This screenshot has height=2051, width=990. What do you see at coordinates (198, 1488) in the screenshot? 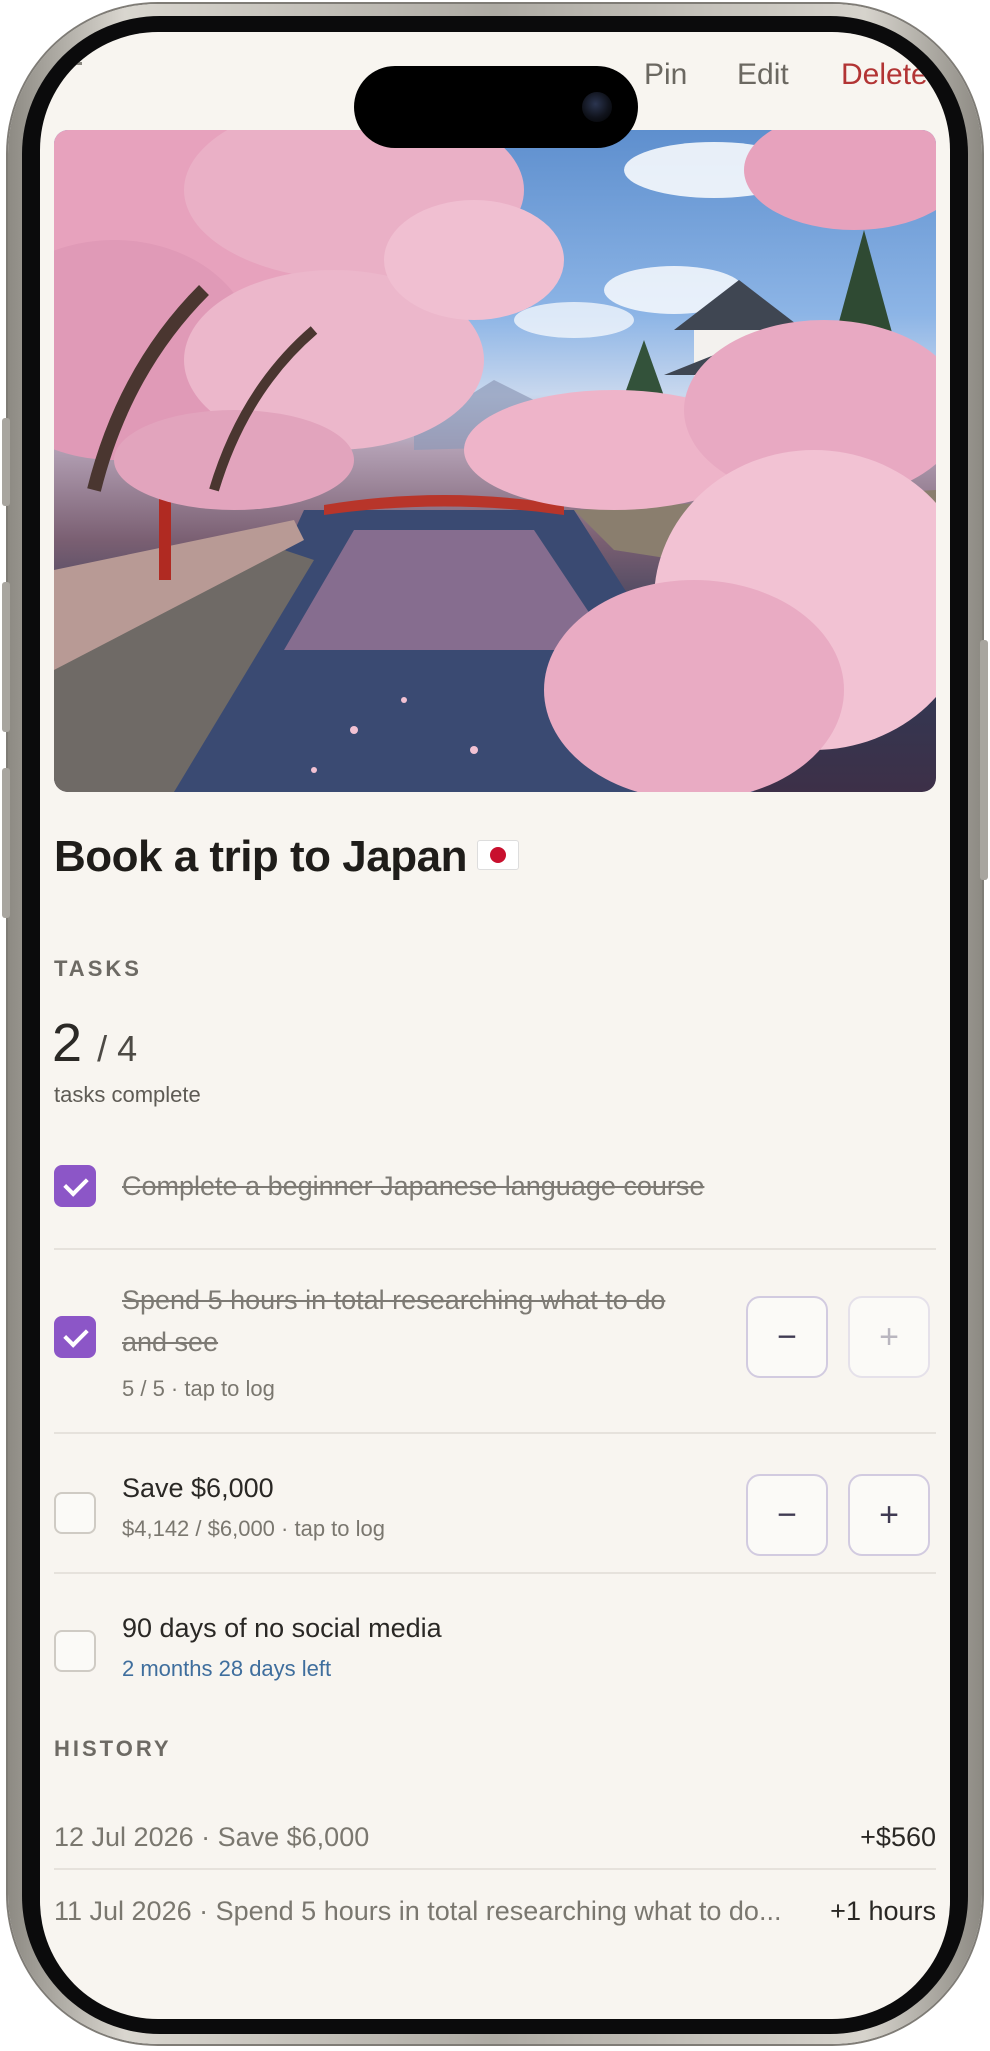
I see `task-title: Save $6,000` at bounding box center [198, 1488].